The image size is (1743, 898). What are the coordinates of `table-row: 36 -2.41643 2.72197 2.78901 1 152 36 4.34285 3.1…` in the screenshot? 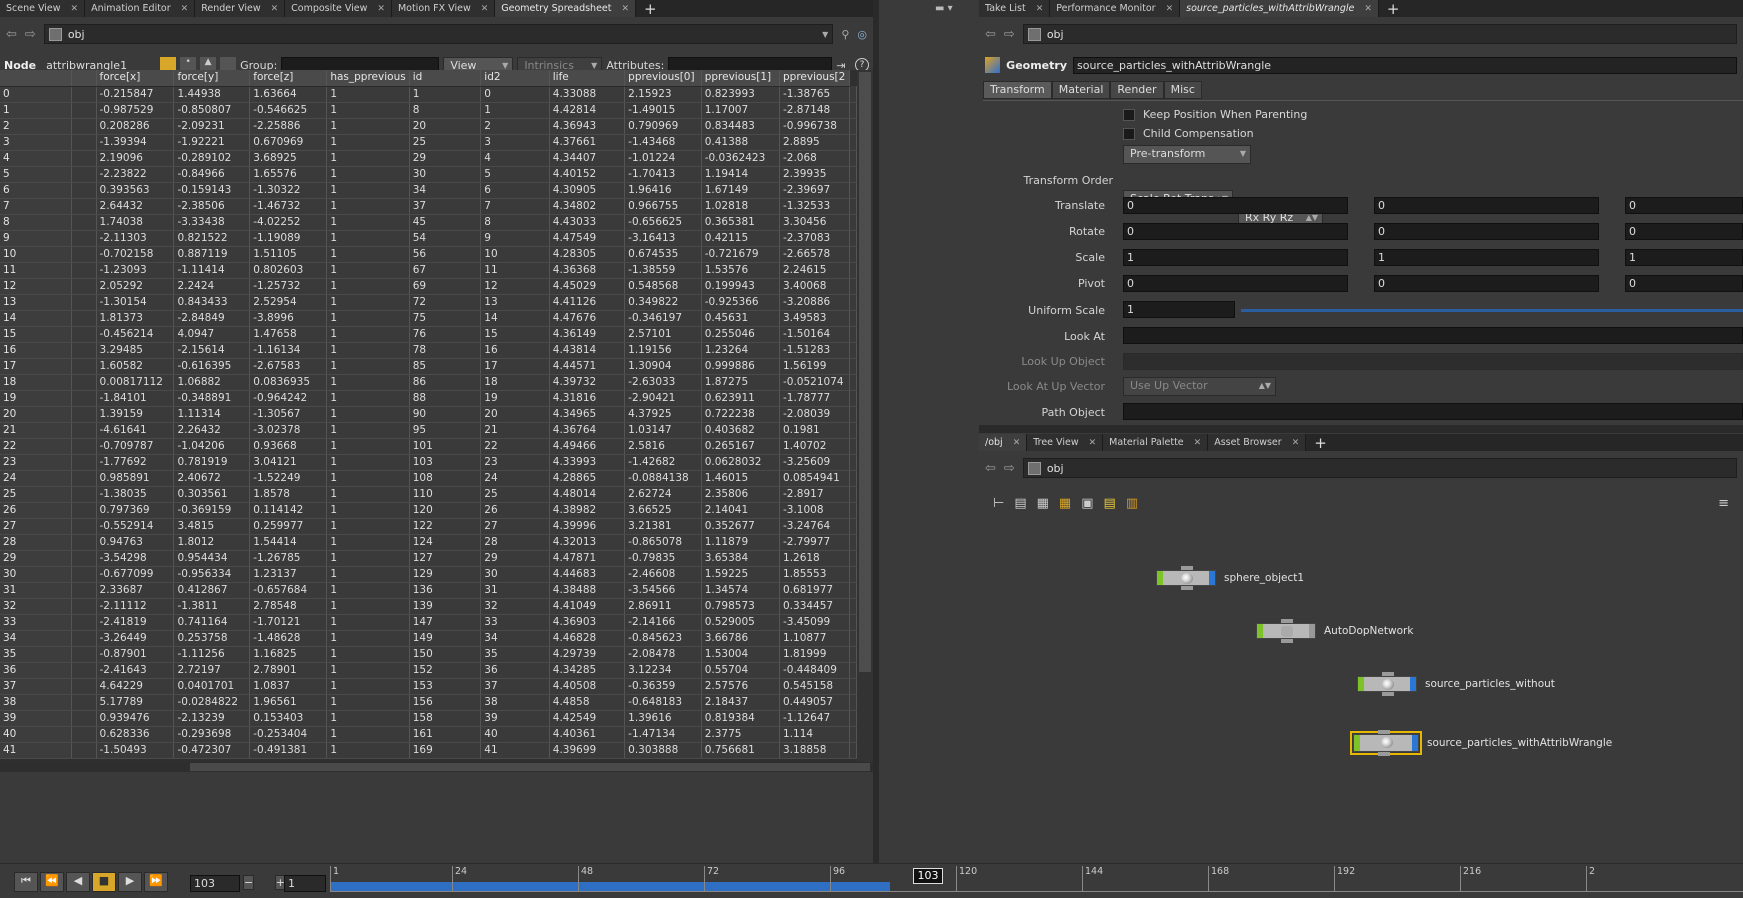 It's located at (428, 670).